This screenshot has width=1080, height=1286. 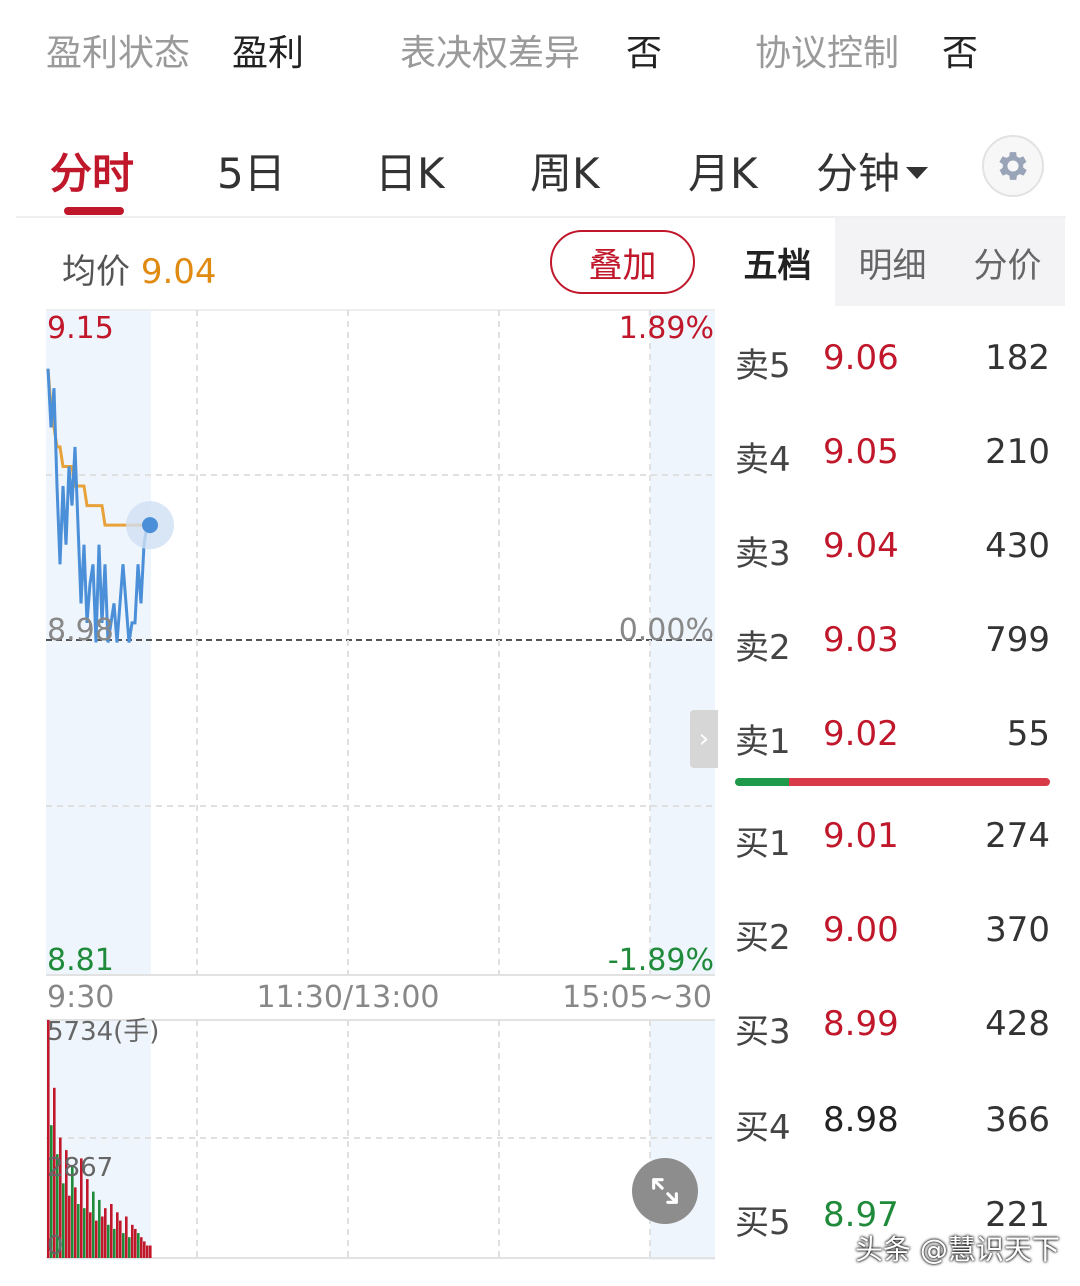 I want to click on buy-sell-ratio-bar, so click(x=892, y=782).